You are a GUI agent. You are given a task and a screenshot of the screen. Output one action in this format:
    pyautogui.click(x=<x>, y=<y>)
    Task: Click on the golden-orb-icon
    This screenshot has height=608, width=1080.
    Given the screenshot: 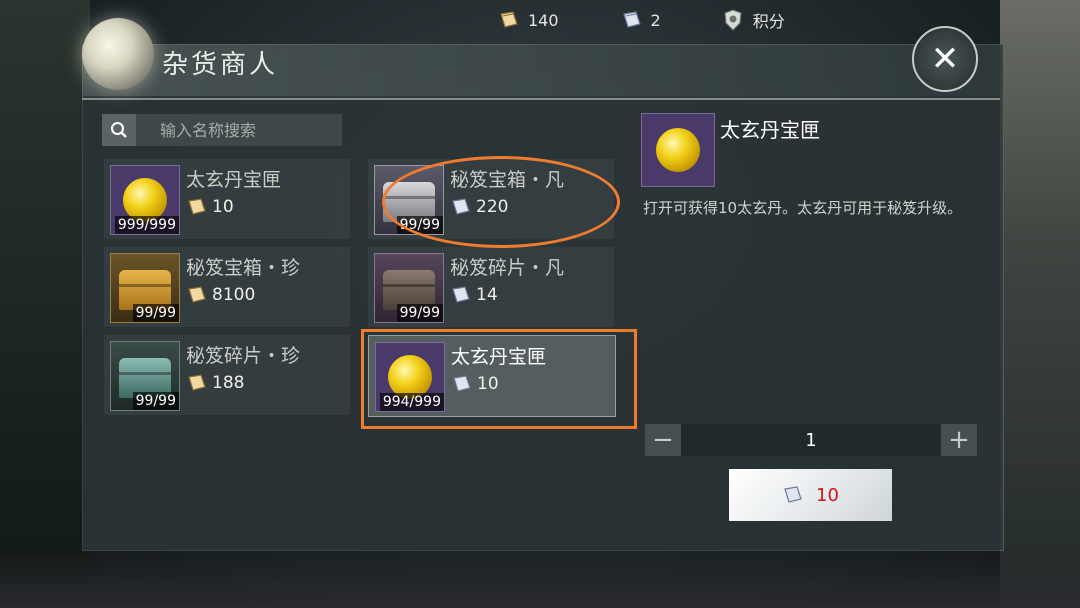 What is the action you would take?
    pyautogui.click(x=678, y=150)
    